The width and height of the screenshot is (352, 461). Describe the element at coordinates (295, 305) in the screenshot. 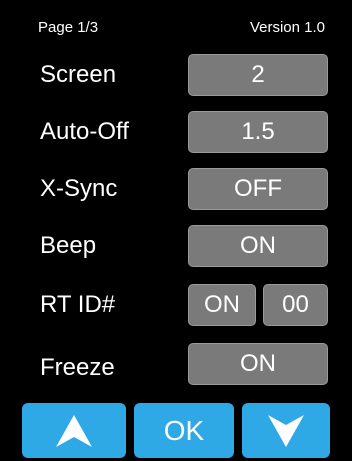

I see `rt-id-number-button: 00` at that location.